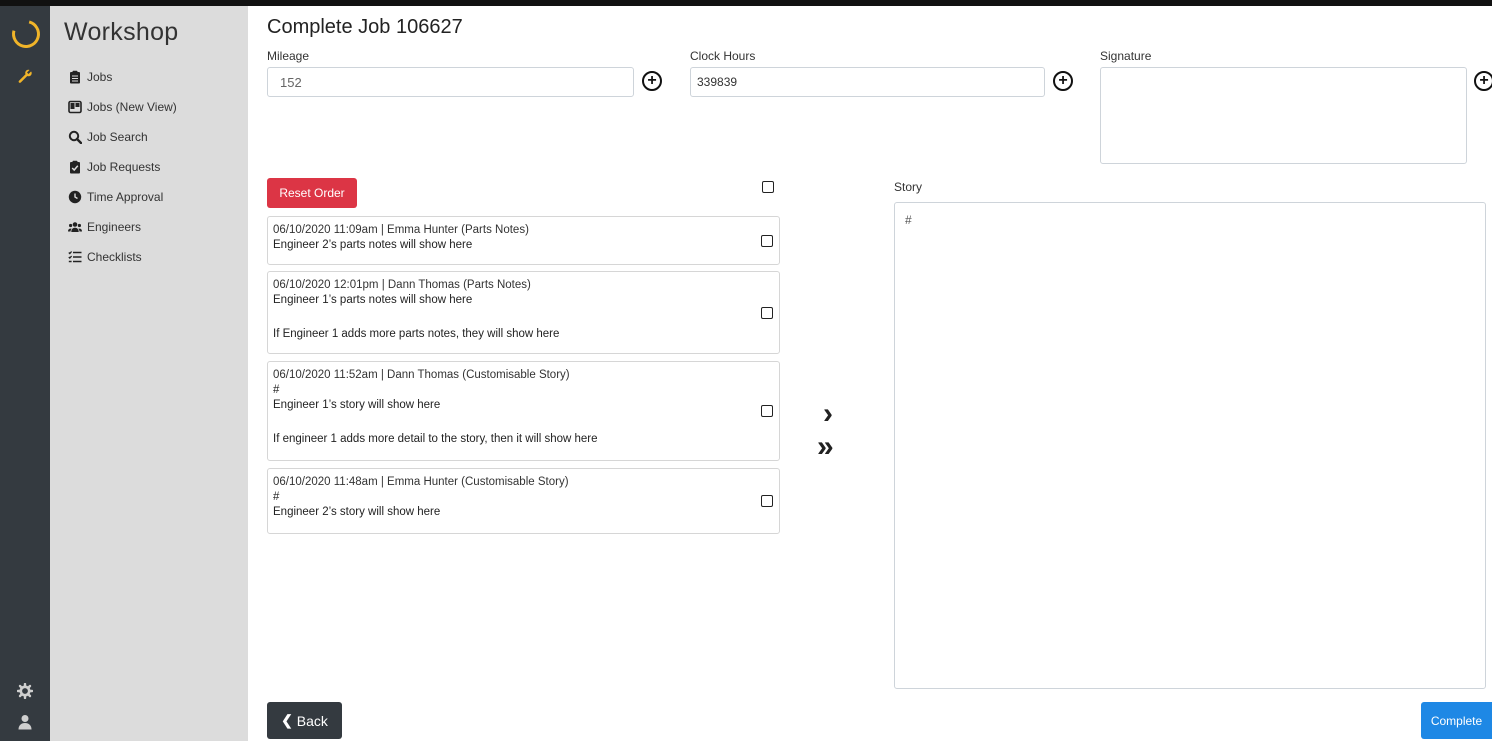 Image resolution: width=1492 pixels, height=741 pixels. What do you see at coordinates (1126, 56) in the screenshot?
I see `signature-label: Signature` at bounding box center [1126, 56].